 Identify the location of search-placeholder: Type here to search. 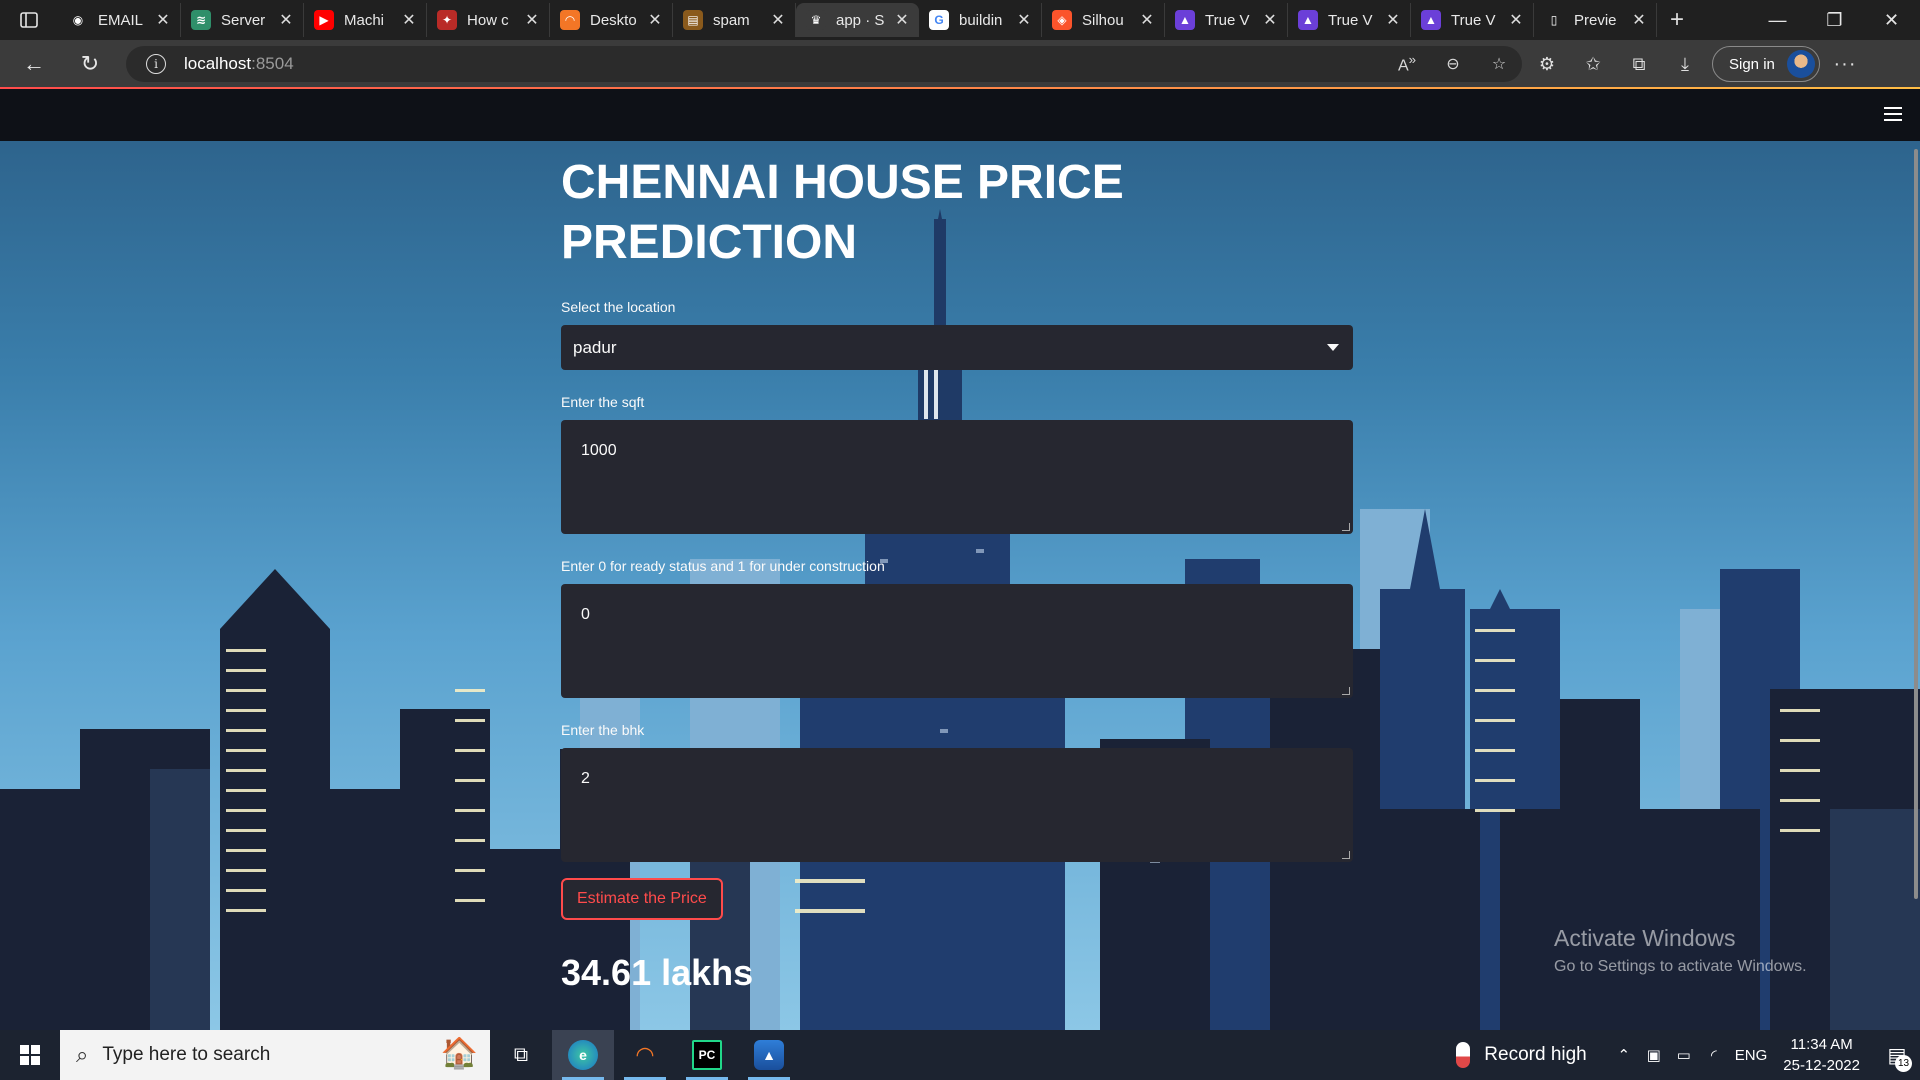
(186, 1054).